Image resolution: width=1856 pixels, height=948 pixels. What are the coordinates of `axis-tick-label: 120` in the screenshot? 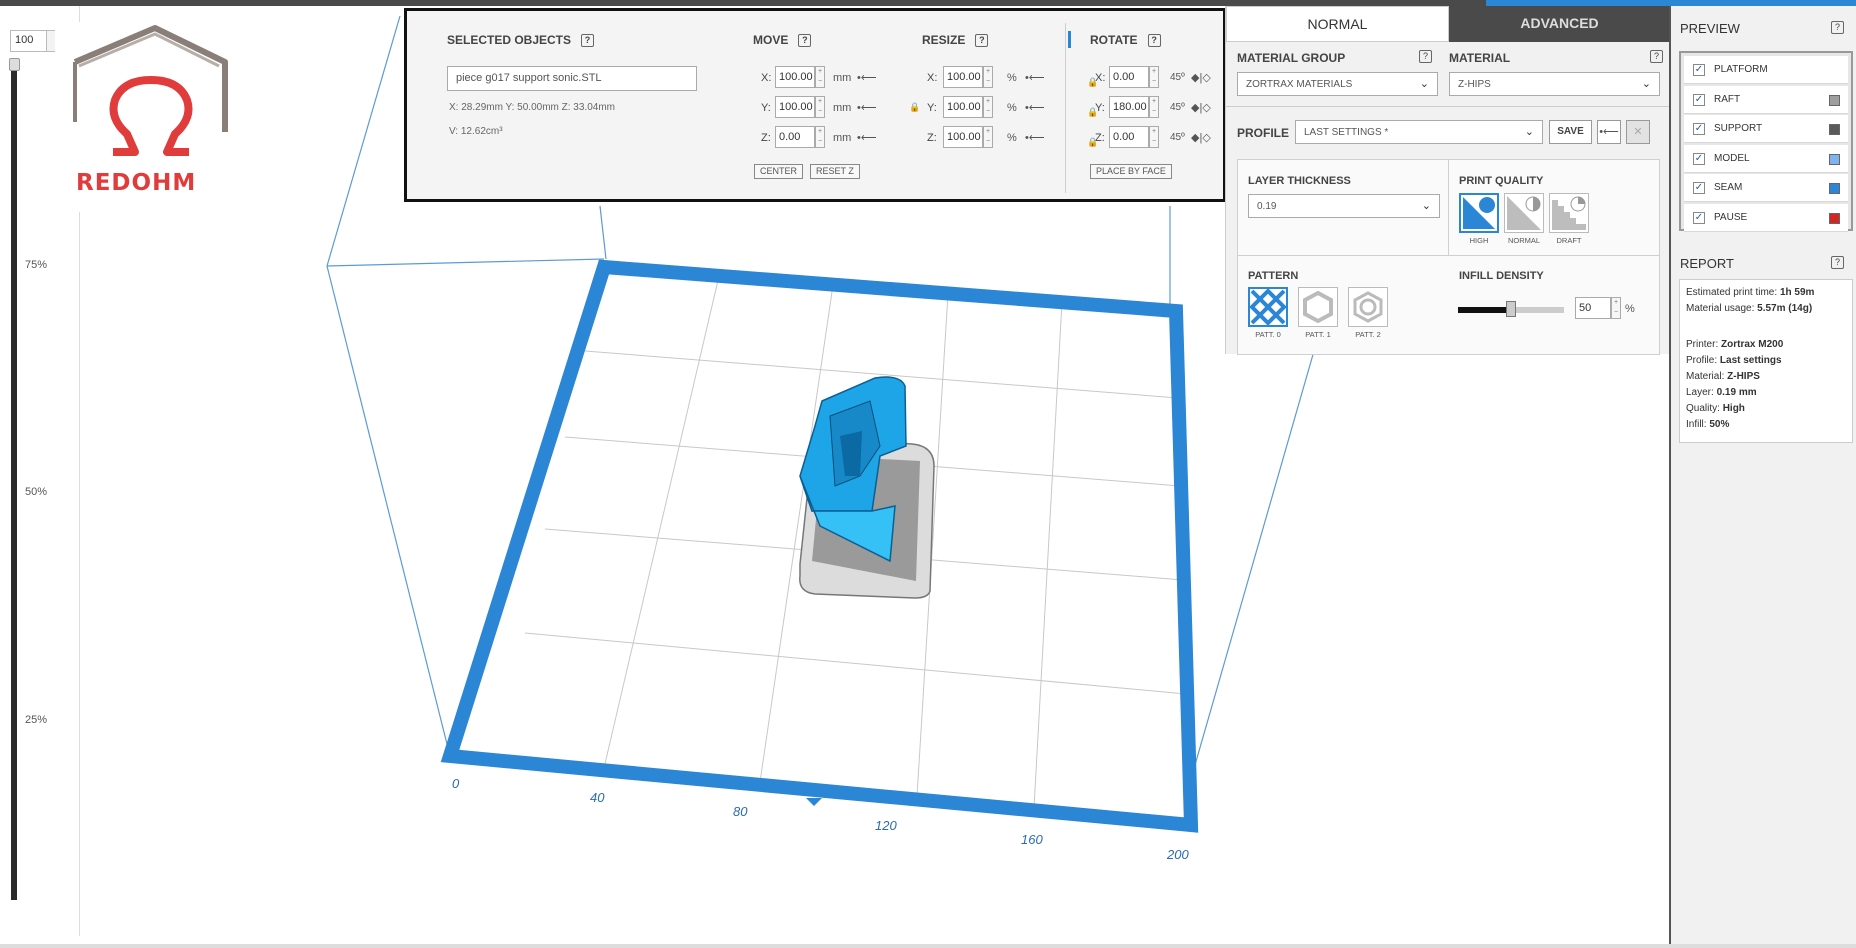 It's located at (886, 825).